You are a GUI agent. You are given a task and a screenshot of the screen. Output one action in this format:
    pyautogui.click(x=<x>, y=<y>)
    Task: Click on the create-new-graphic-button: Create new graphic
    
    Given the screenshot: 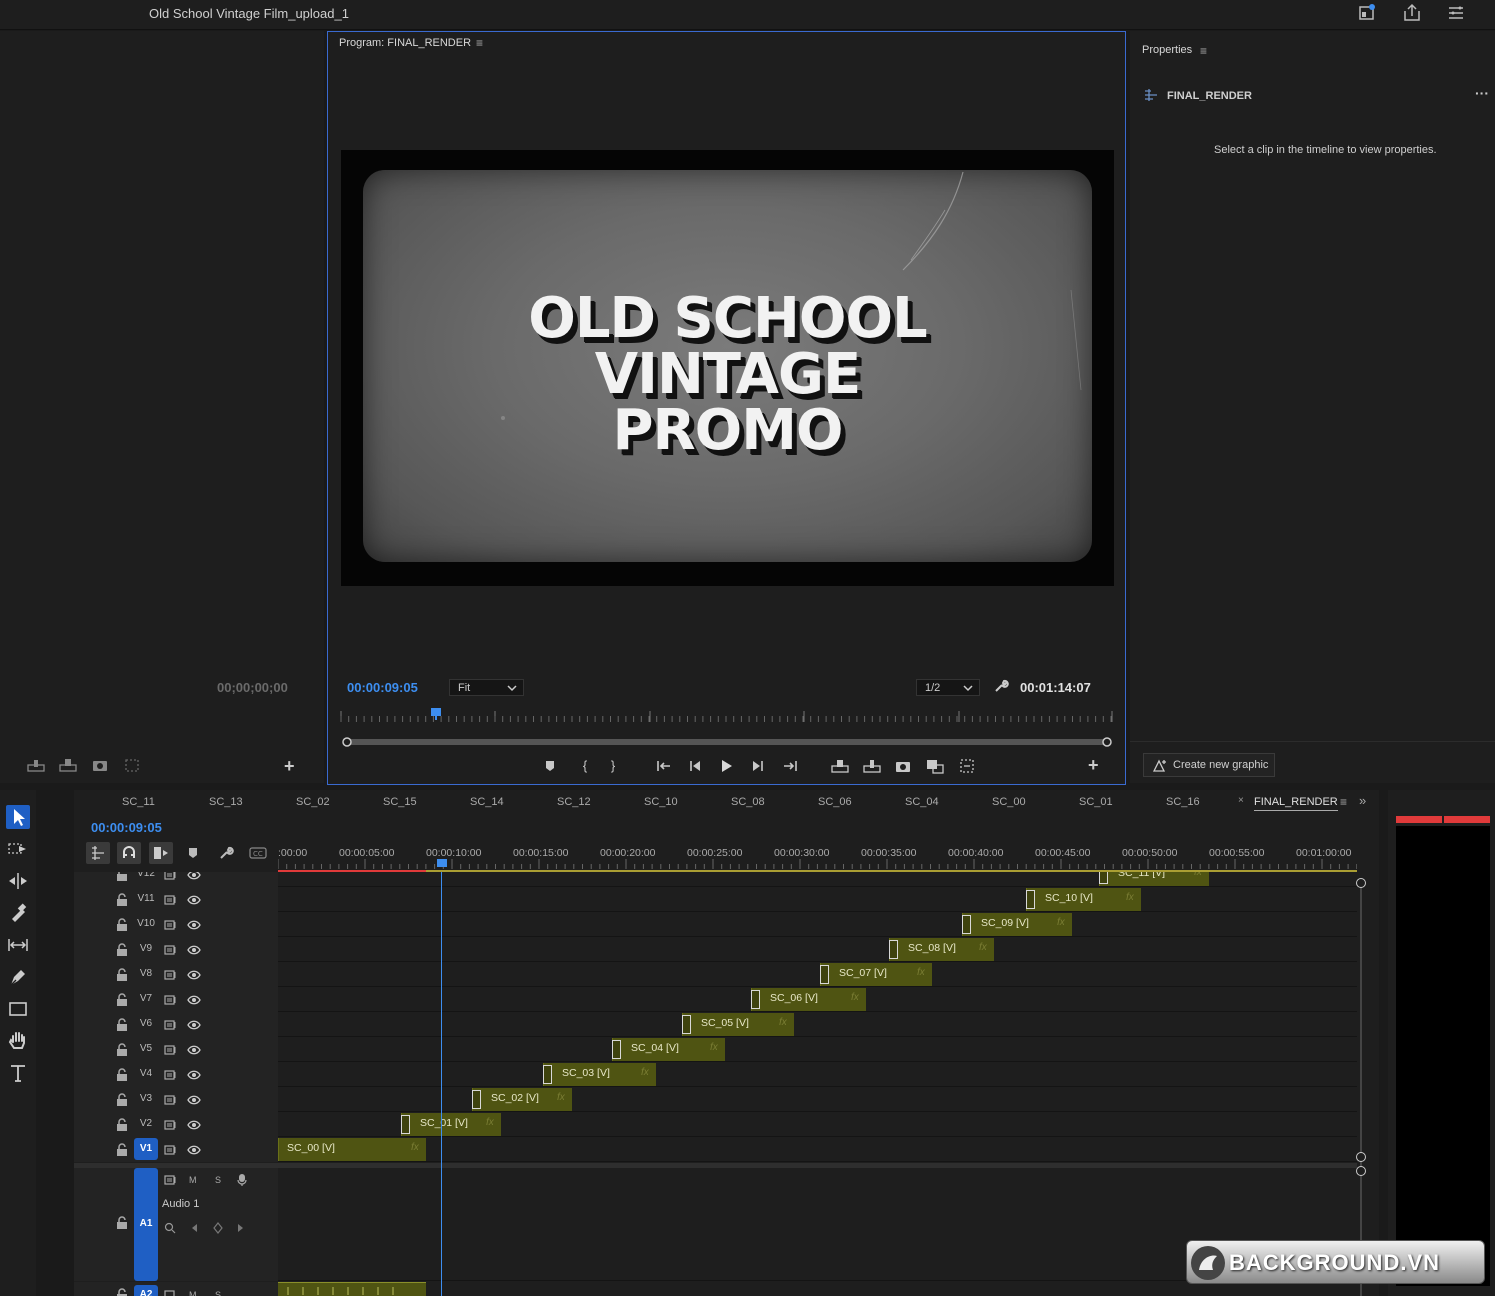 What is the action you would take?
    pyautogui.click(x=1209, y=765)
    